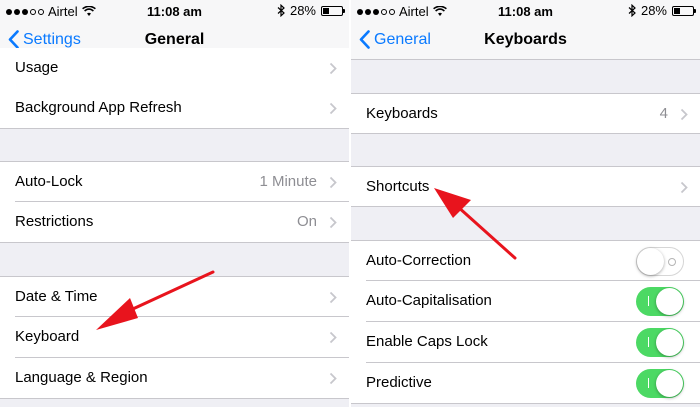 This screenshot has height=407, width=700. What do you see at coordinates (174, 378) in the screenshot?
I see `row-language-region: Language & Region` at bounding box center [174, 378].